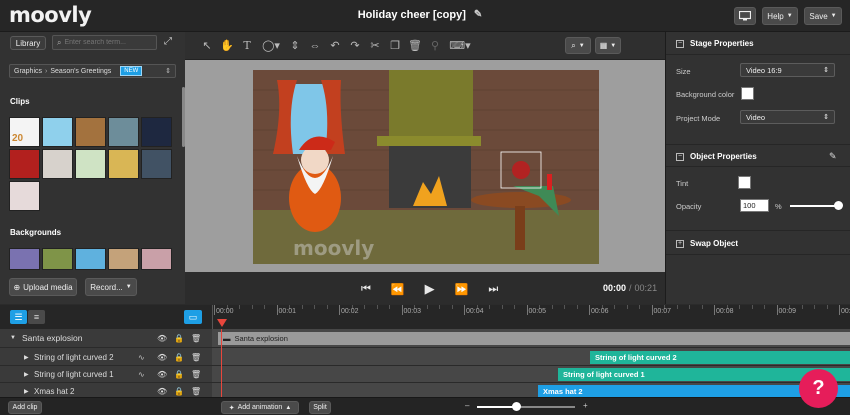 The image size is (850, 415). Describe the element at coordinates (375, 45) in the screenshot. I see `cut-icon: ✂` at that location.